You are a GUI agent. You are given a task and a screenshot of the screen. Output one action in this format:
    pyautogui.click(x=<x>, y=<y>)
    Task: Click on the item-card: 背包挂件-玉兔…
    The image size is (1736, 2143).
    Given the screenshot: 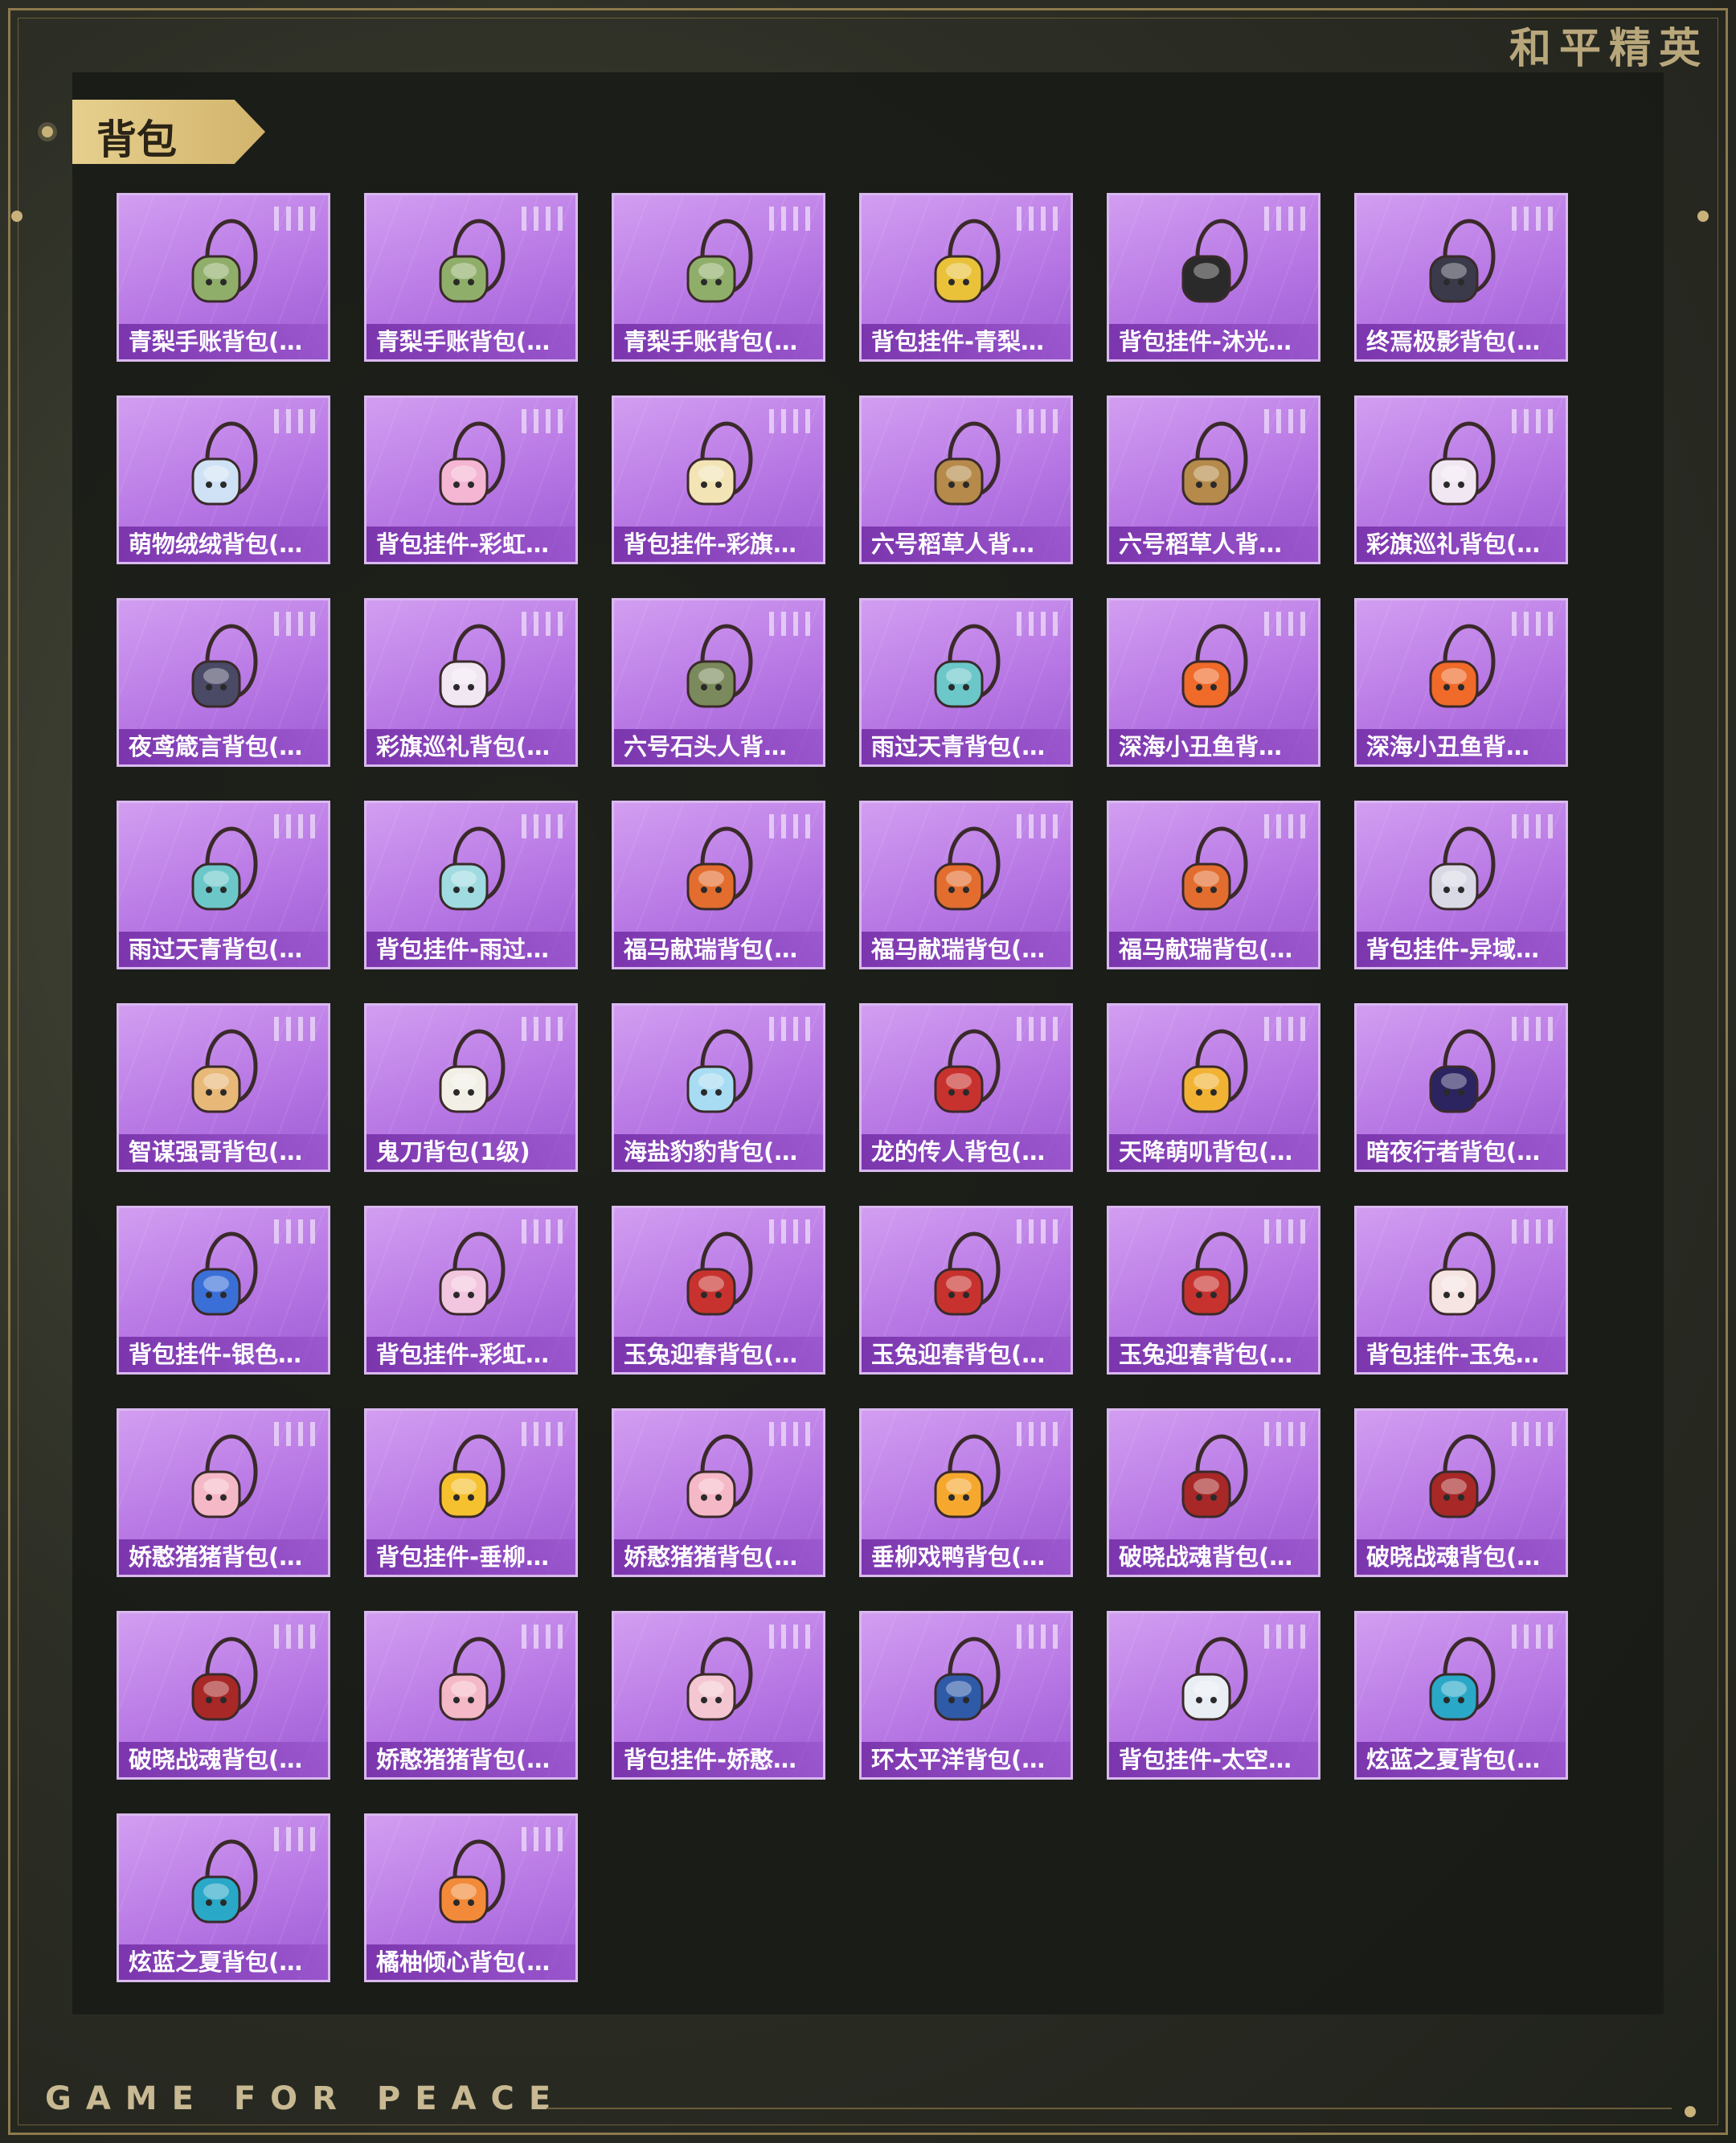 What is the action you would take?
    pyautogui.click(x=1461, y=1290)
    